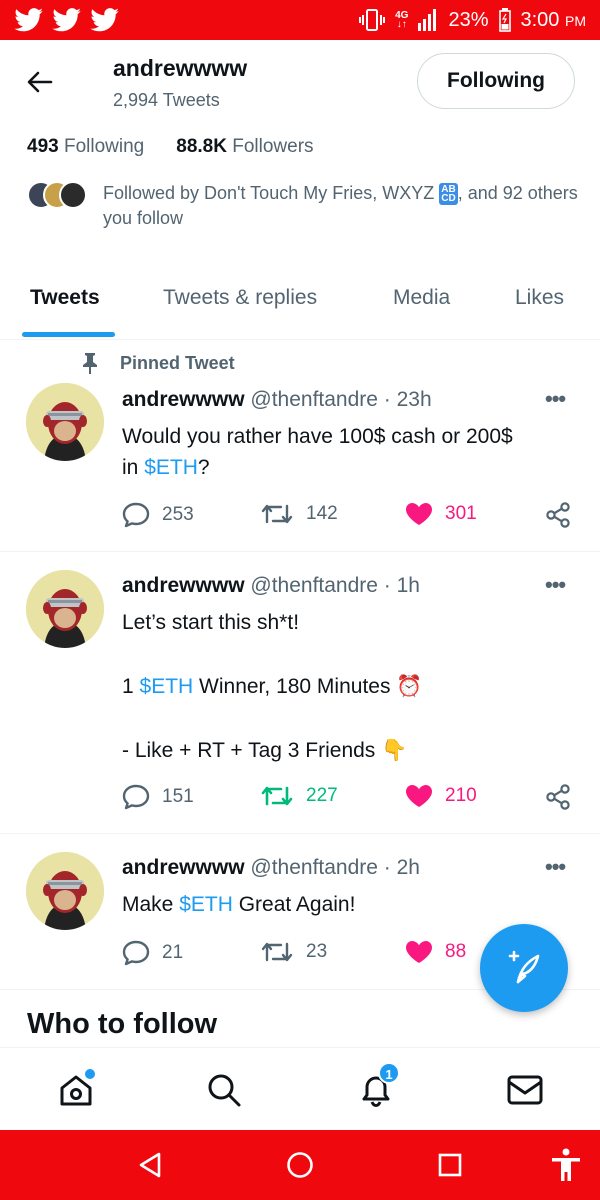  I want to click on nav-home, so click(76, 1090).